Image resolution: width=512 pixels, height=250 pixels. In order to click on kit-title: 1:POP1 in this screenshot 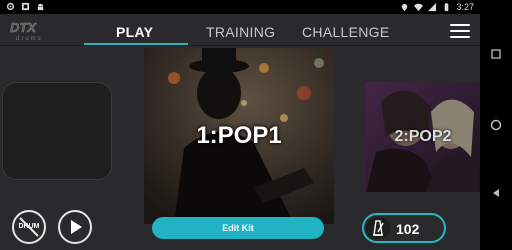, I will do `click(239, 135)`.